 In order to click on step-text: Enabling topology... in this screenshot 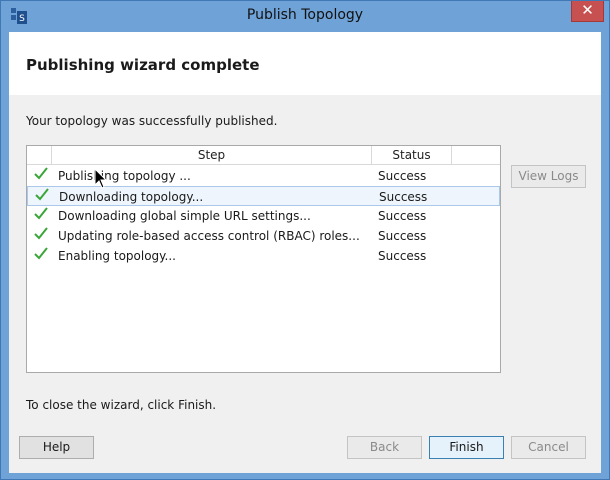, I will do `click(117, 256)`.